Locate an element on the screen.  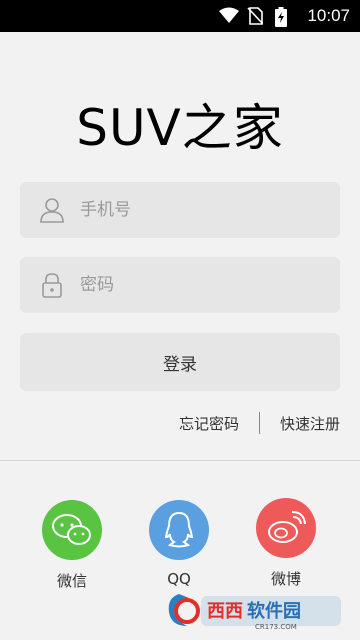
weibo-login: 微博 is located at coordinates (286, 543).